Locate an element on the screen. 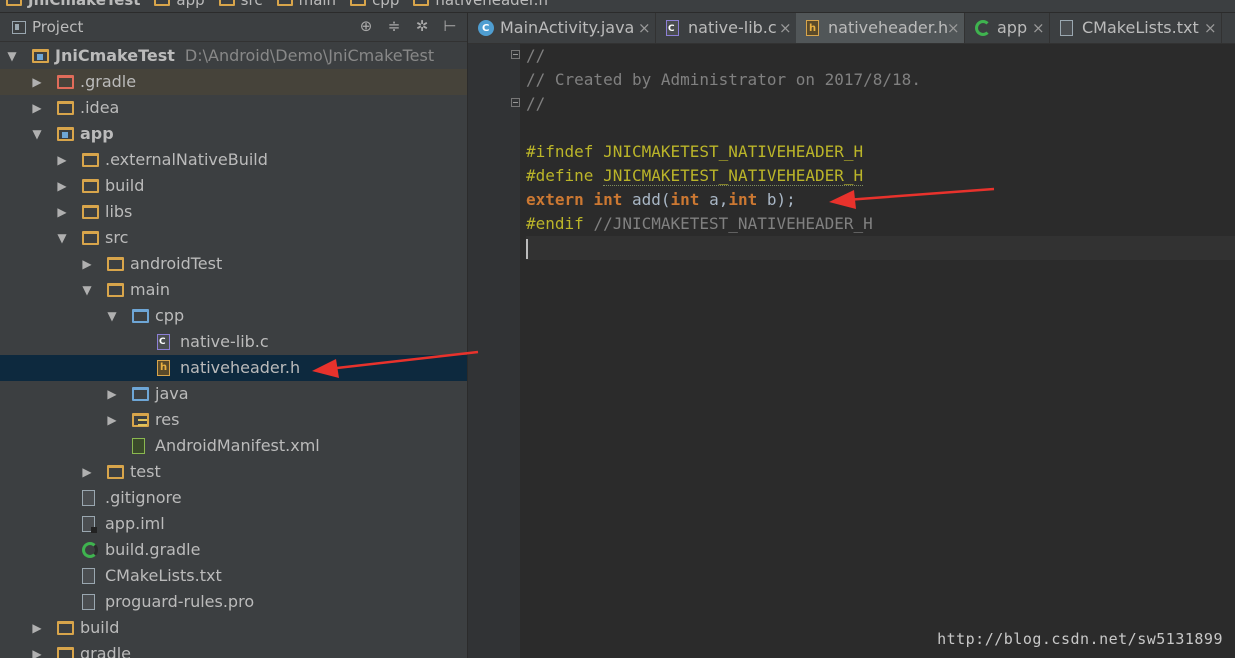 Image resolution: width=1235 pixels, height=658 pixels. breadcrumb-item: src is located at coordinates (240, 4).